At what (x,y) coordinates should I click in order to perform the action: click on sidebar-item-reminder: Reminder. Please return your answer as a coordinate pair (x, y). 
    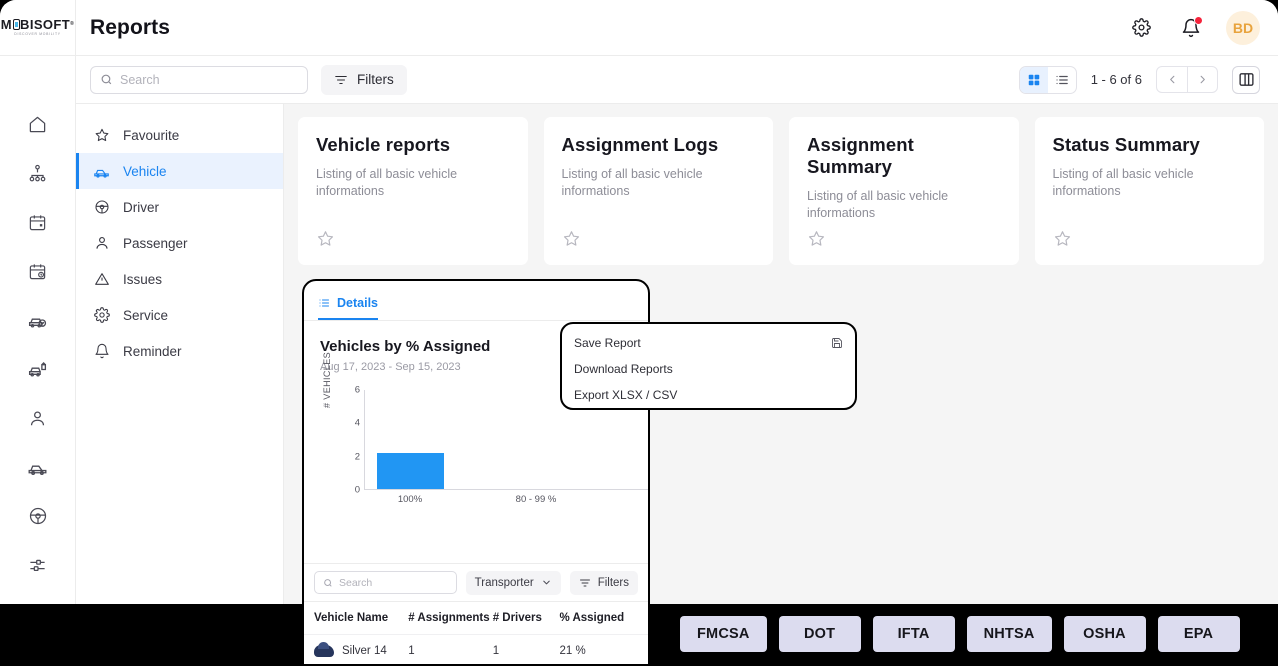
    Looking at the image, I should click on (179, 351).